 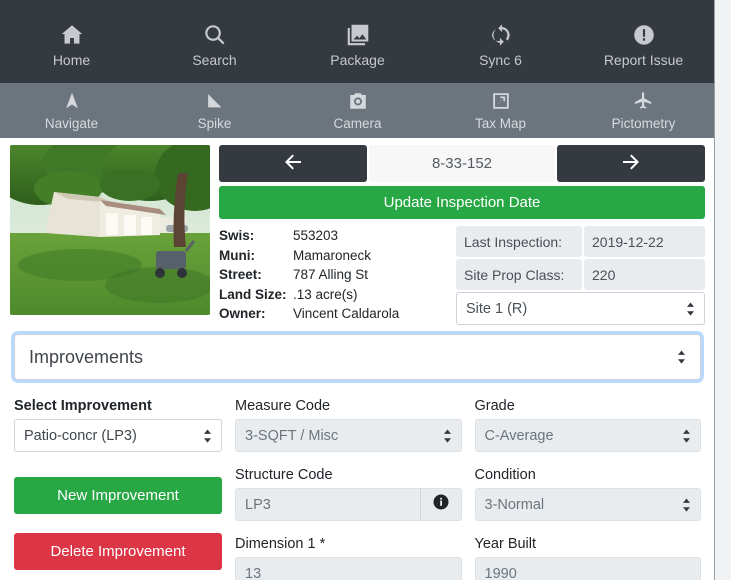 I want to click on nav-item-package: Package, so click(x=357, y=41).